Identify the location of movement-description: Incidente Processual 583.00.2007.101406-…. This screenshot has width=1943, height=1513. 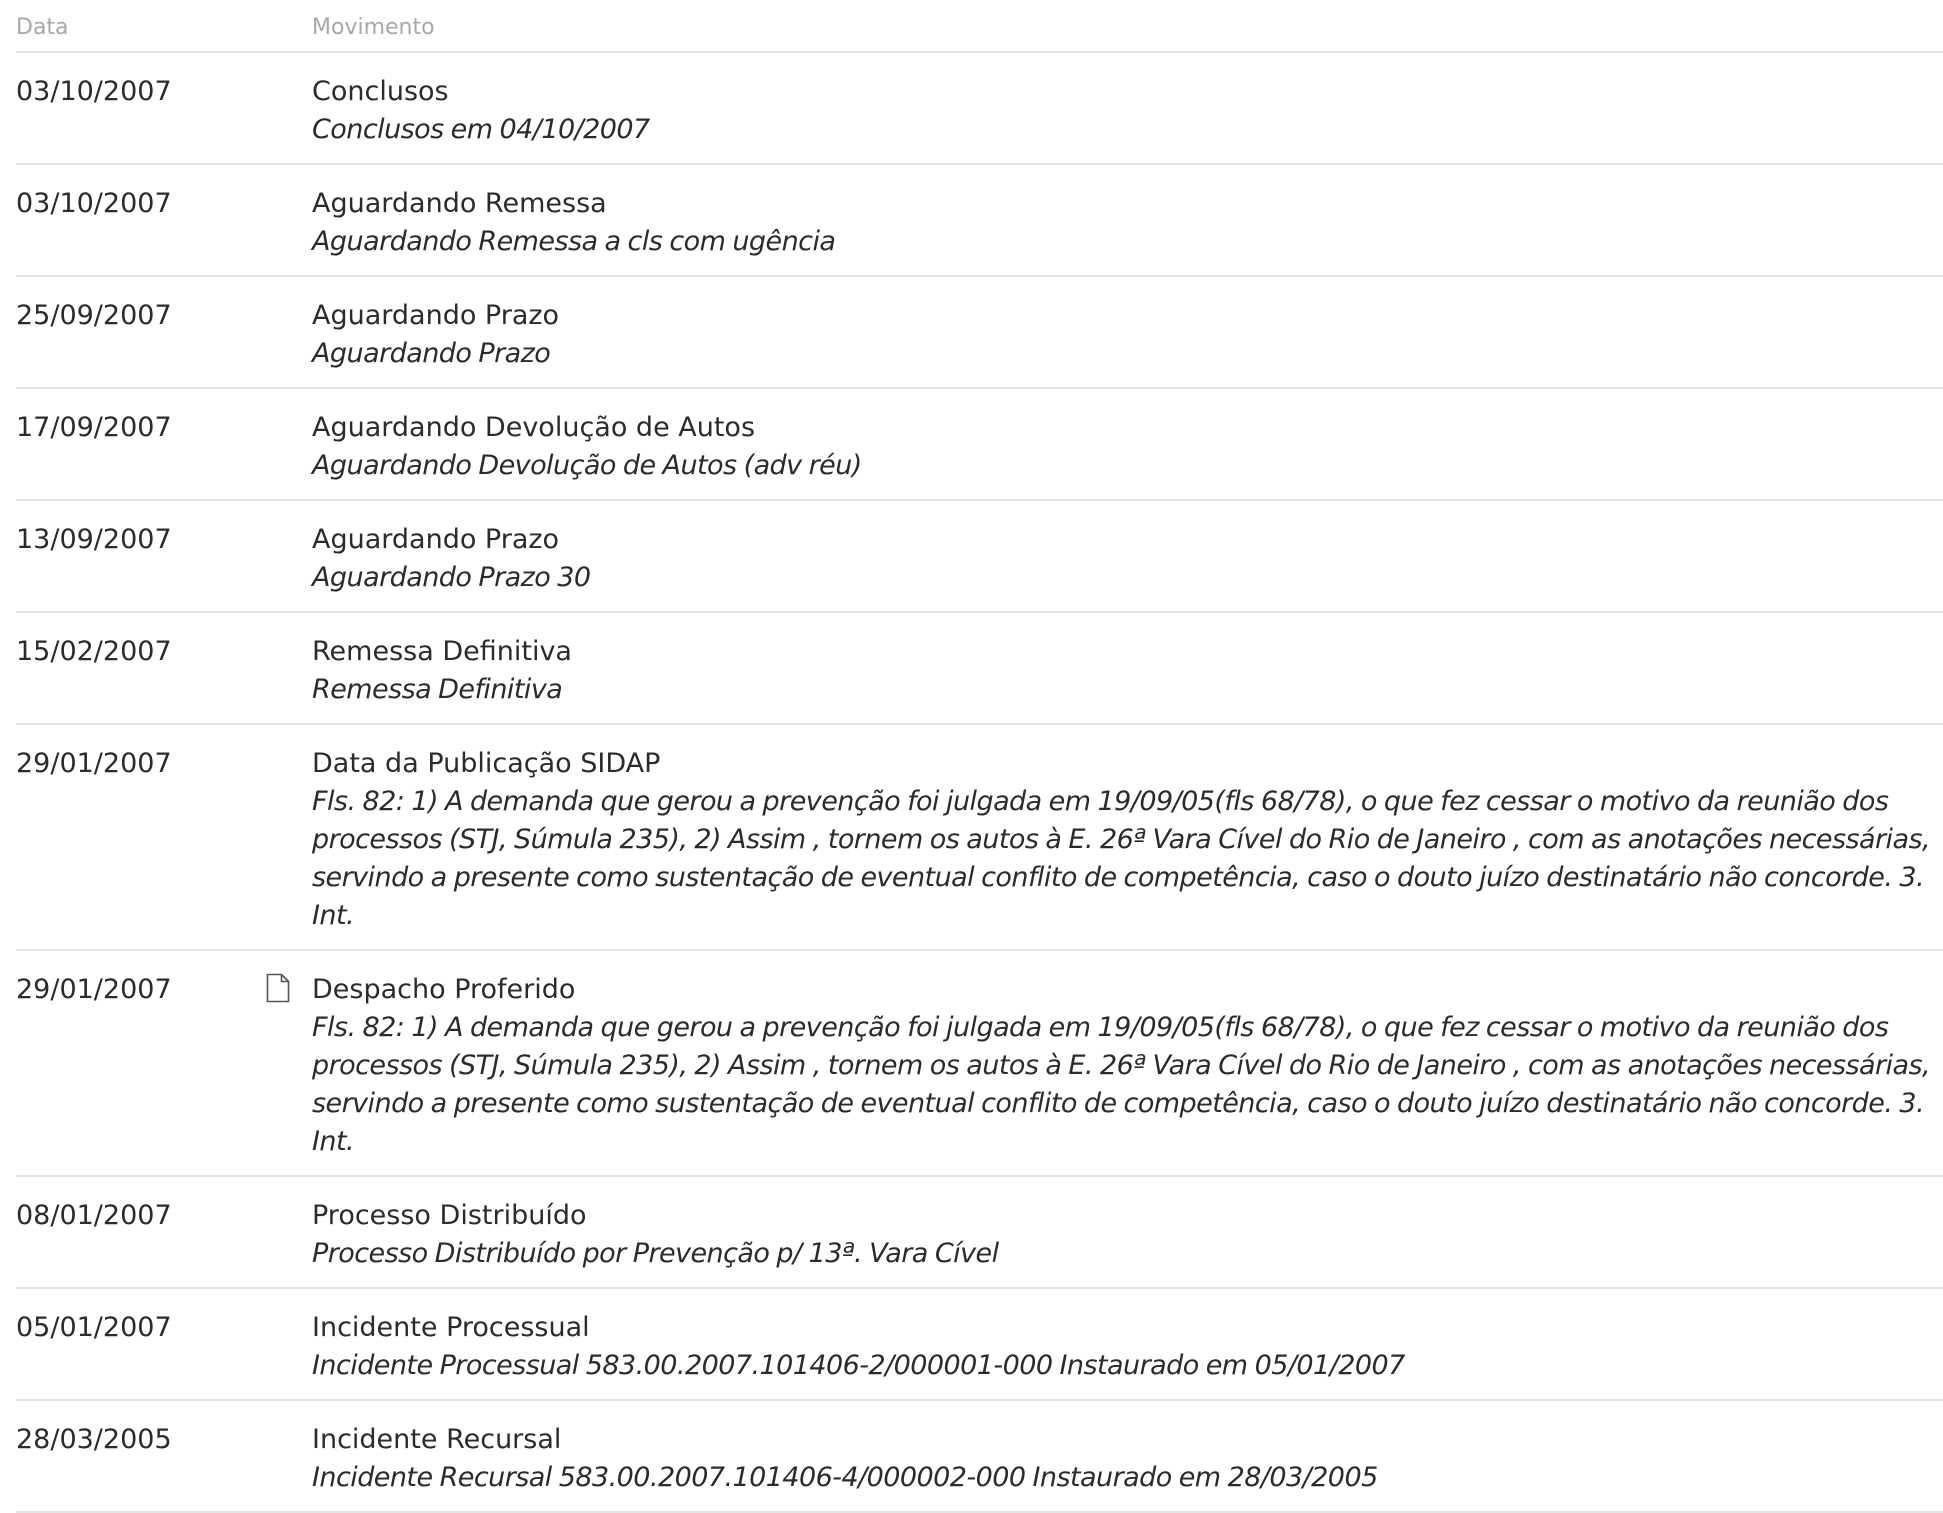
(858, 1365).